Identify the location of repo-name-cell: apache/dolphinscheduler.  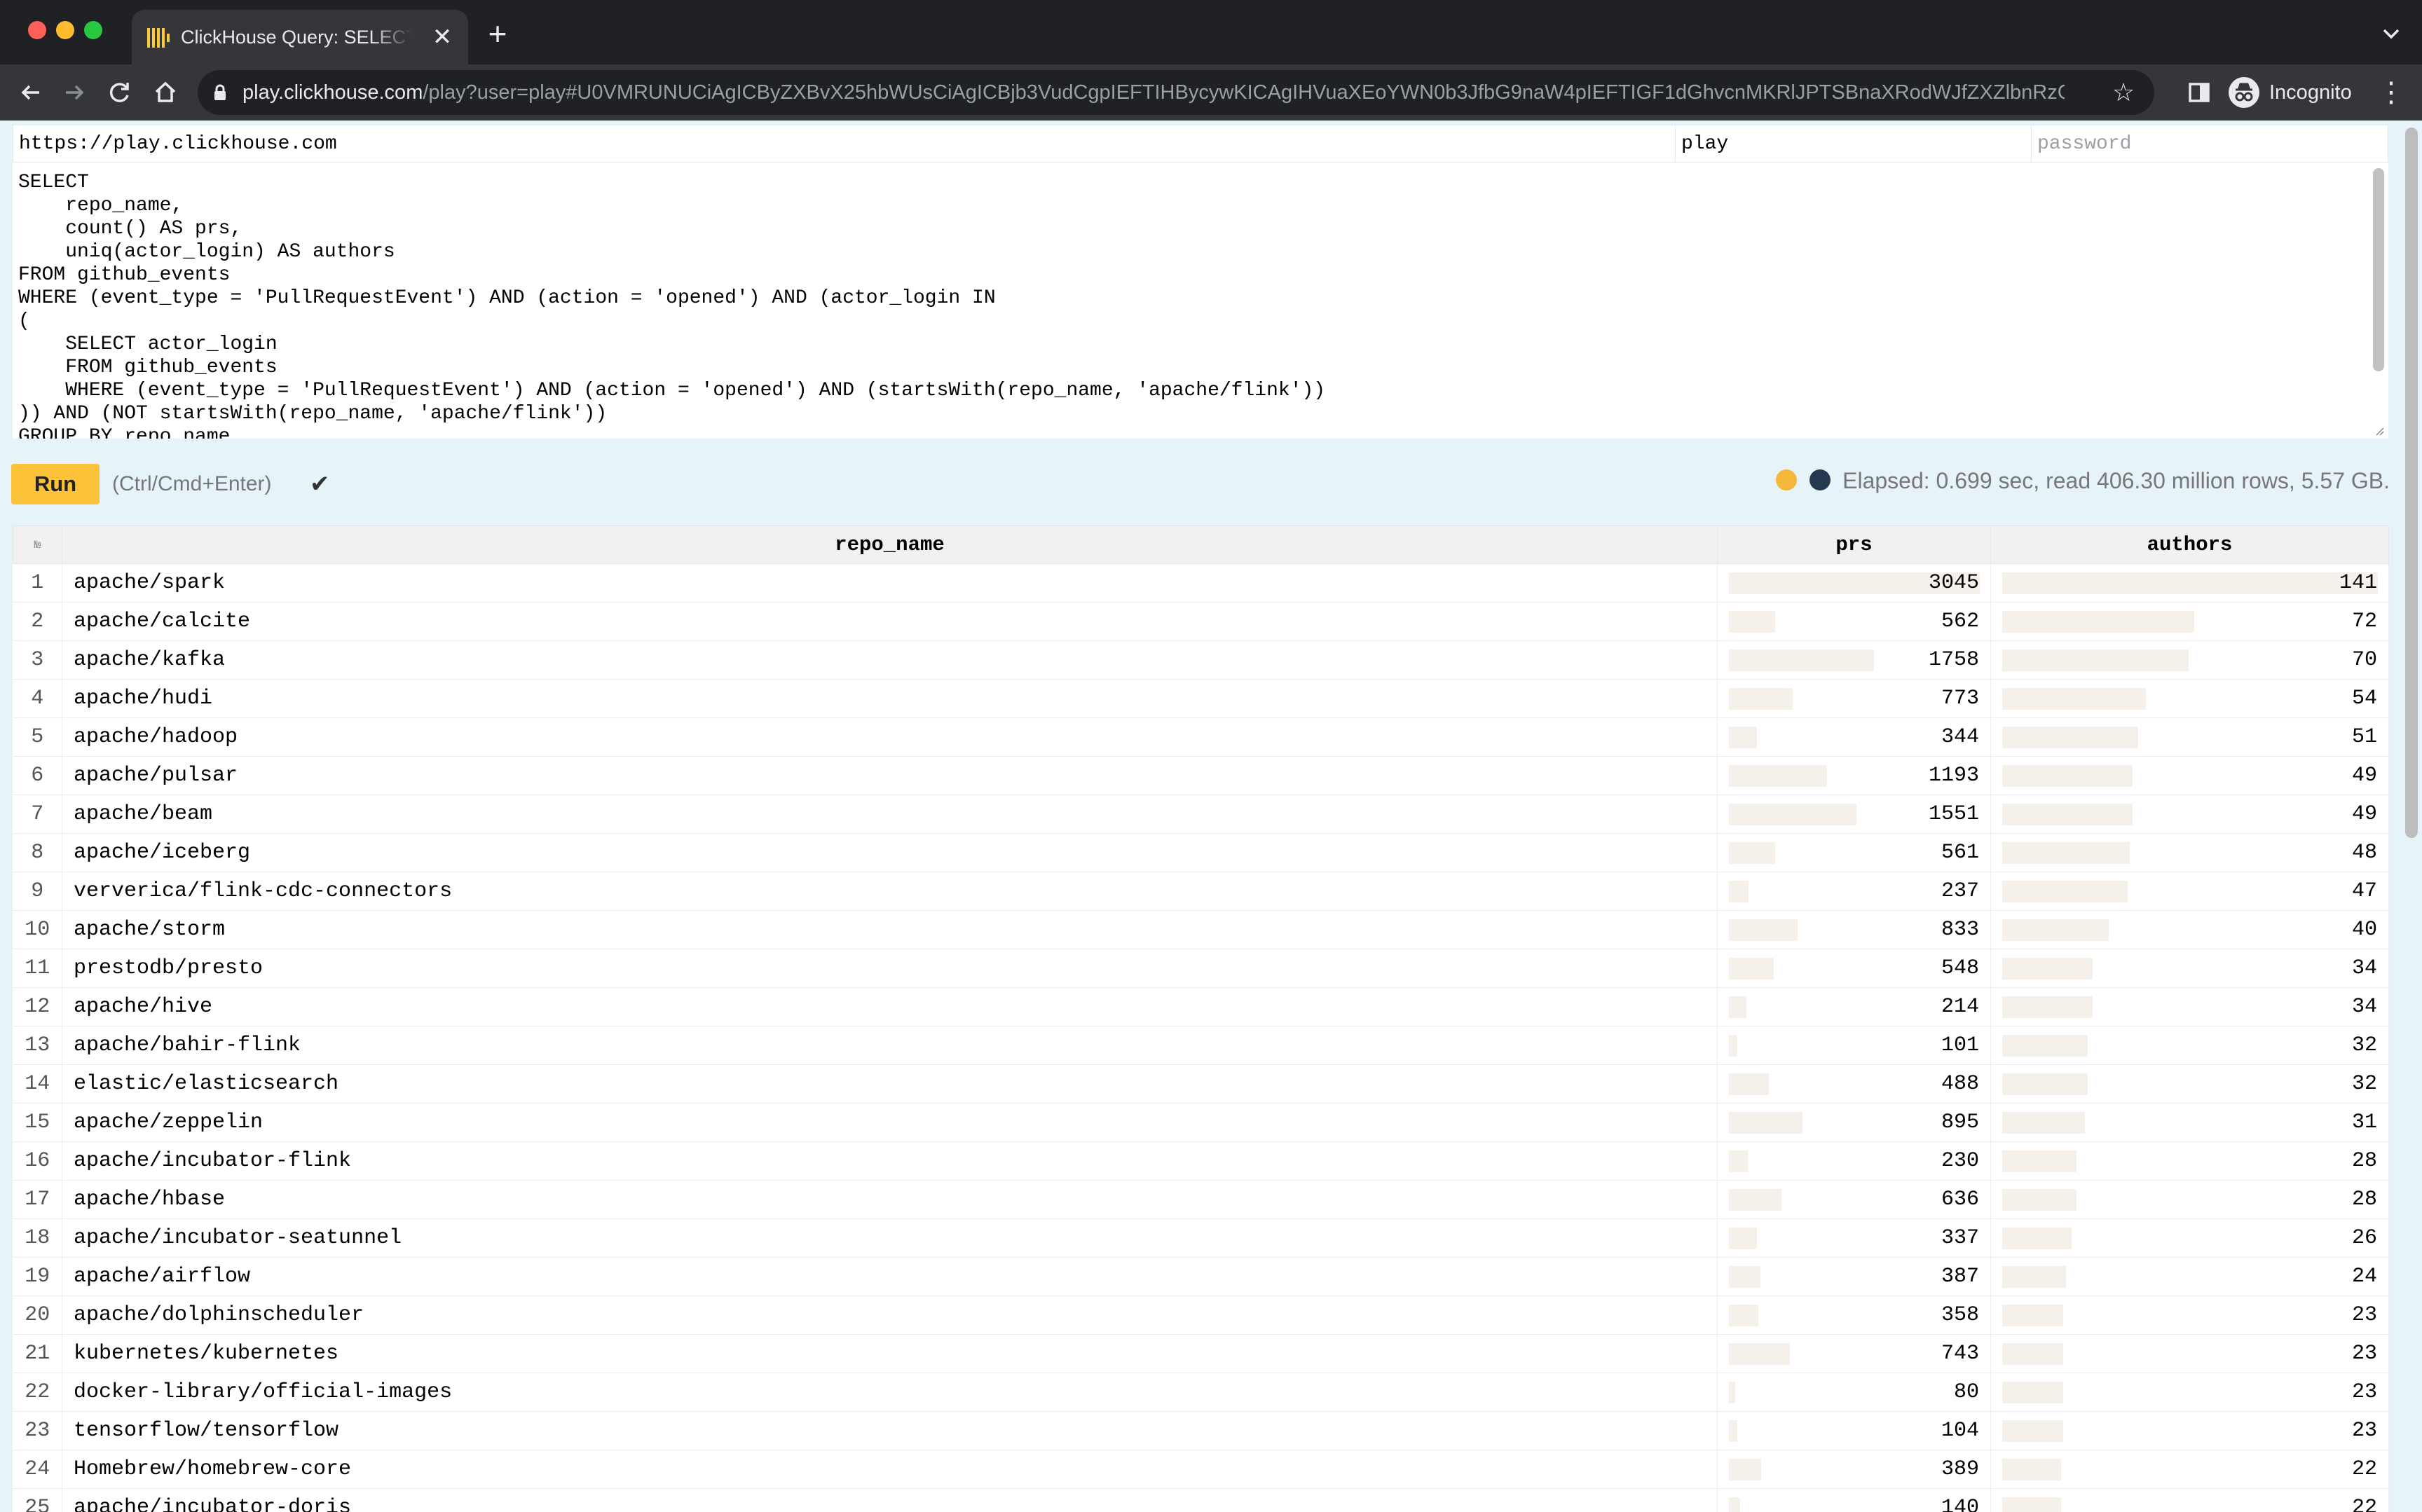
(890, 1315).